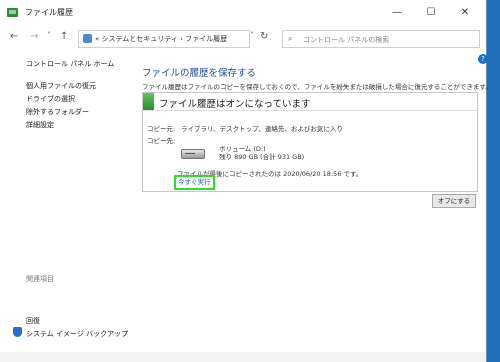 Image resolution: width=500 pixels, height=362 pixels. I want to click on file-history-icon, so click(12, 12).